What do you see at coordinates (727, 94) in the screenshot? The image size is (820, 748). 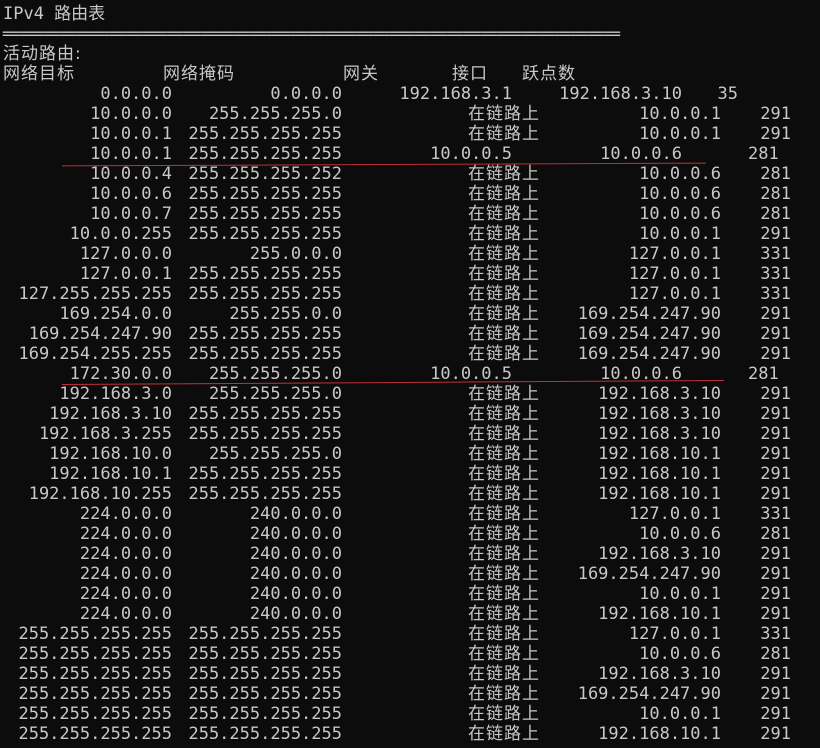 I see `route-metric: 35` at bounding box center [727, 94].